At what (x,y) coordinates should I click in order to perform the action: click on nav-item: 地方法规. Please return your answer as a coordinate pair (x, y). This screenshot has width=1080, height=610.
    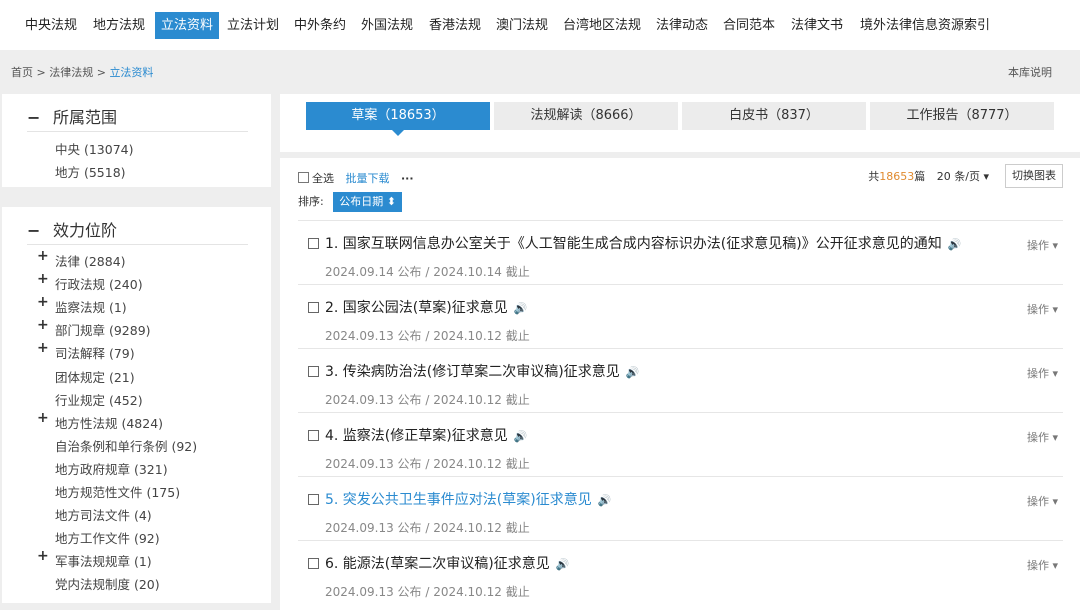
    Looking at the image, I should click on (119, 25).